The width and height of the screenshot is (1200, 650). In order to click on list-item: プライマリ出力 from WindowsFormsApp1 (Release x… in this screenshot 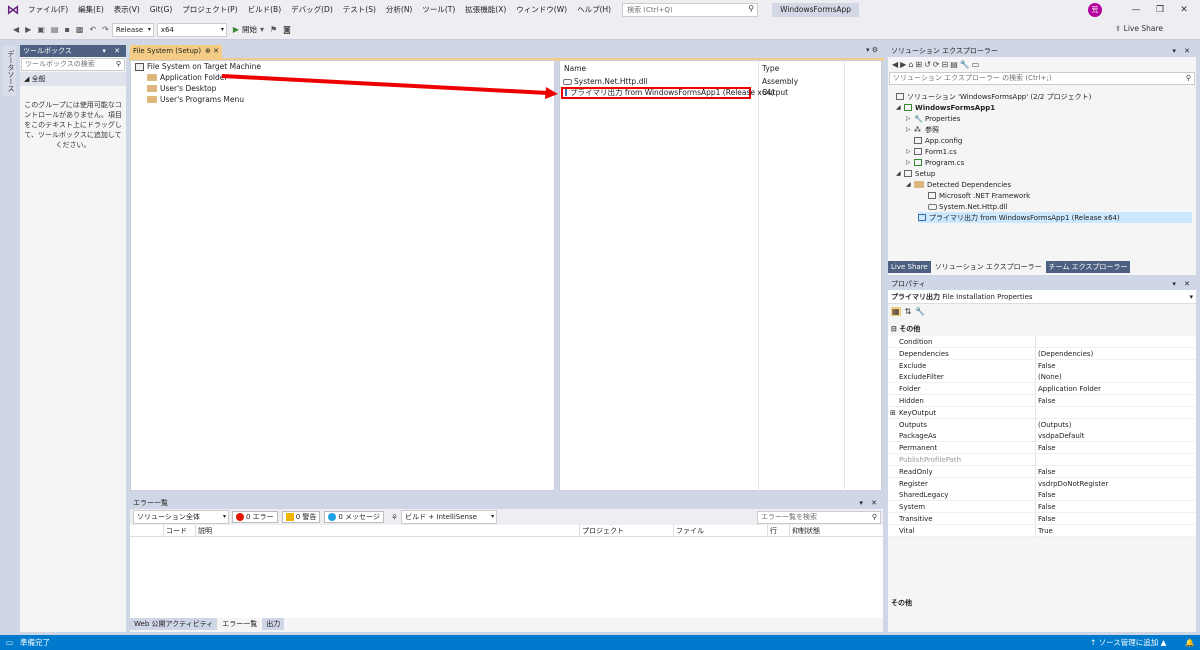, I will do `click(721, 92)`.